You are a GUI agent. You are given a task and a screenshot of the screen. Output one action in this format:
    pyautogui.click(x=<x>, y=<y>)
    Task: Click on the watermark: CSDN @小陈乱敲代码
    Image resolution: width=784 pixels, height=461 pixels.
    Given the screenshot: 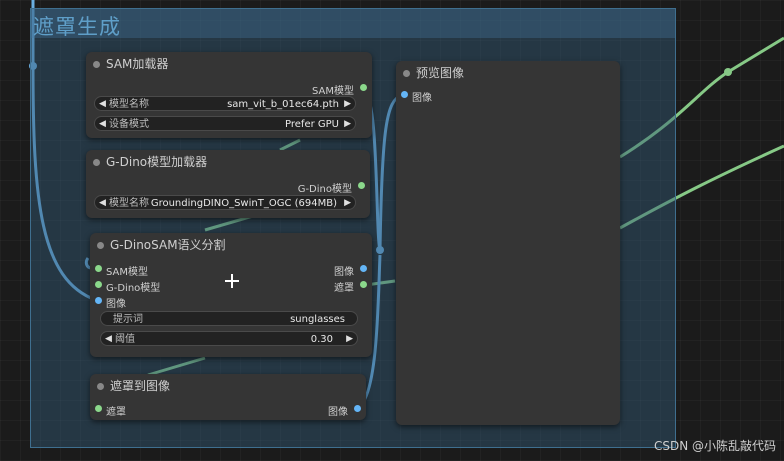 What is the action you would take?
    pyautogui.click(x=714, y=446)
    